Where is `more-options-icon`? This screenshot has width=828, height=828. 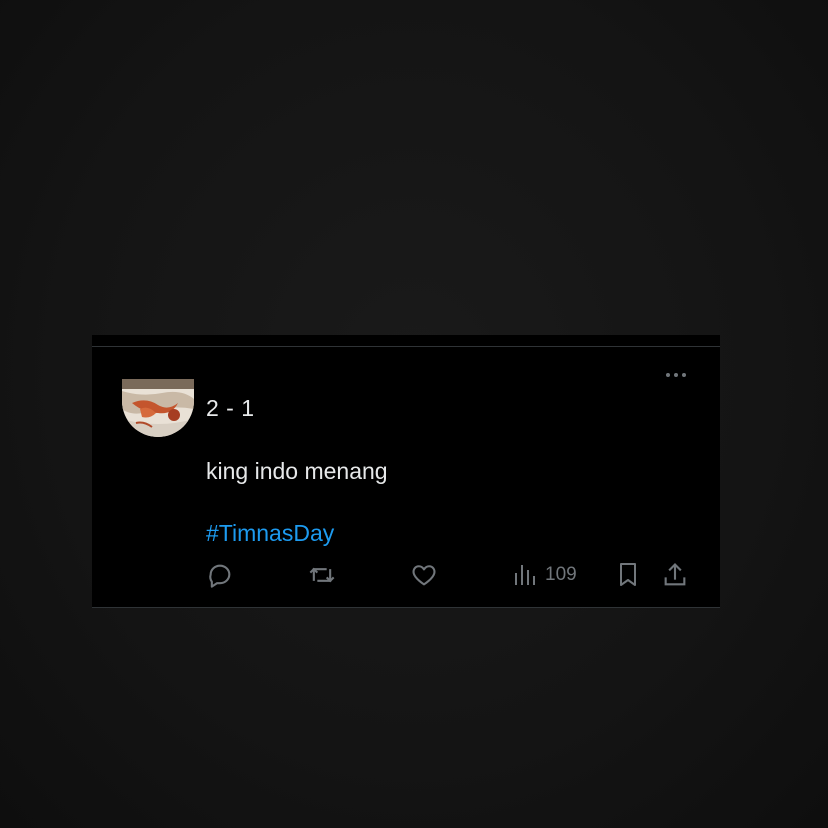
more-options-icon is located at coordinates (677, 375).